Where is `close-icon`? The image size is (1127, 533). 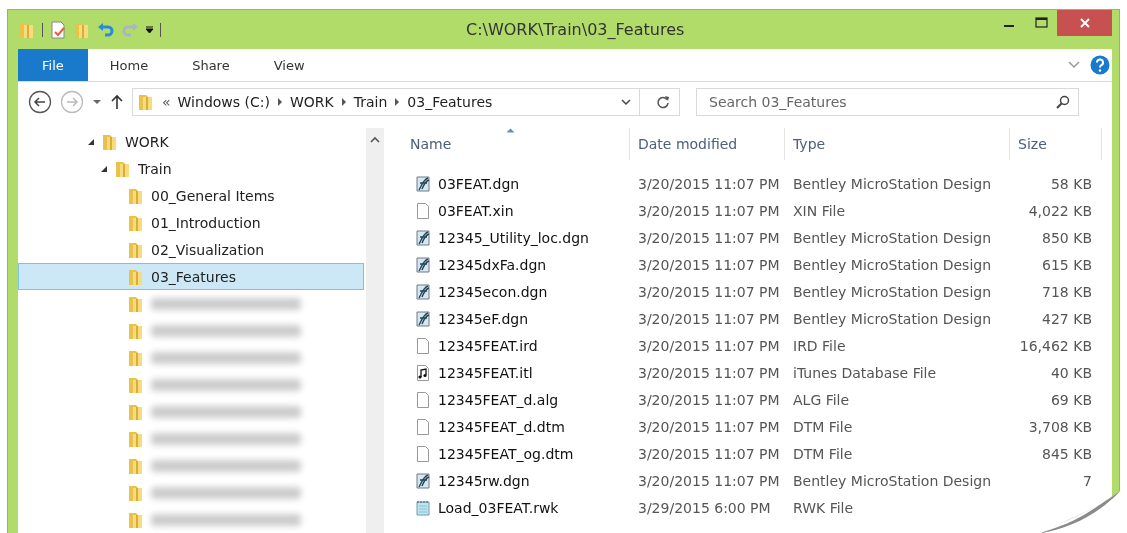 close-icon is located at coordinates (1084, 23).